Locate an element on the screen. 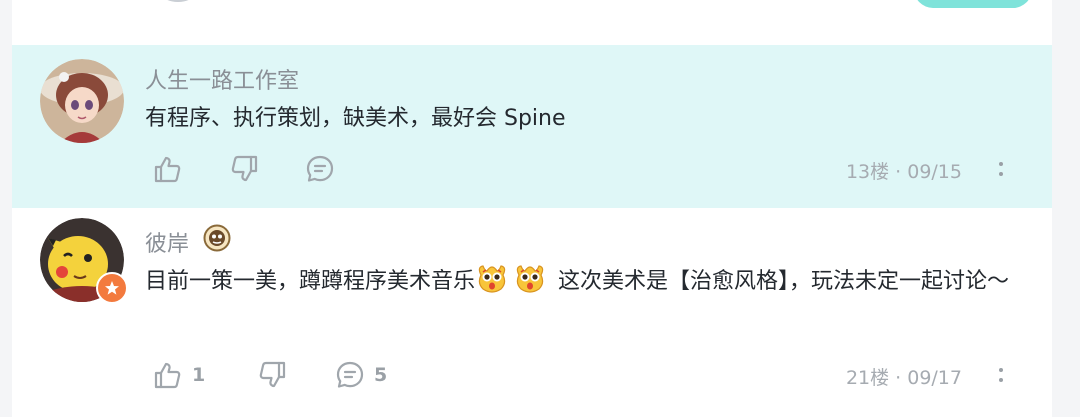  username: 彼岸 is located at coordinates (167, 242).